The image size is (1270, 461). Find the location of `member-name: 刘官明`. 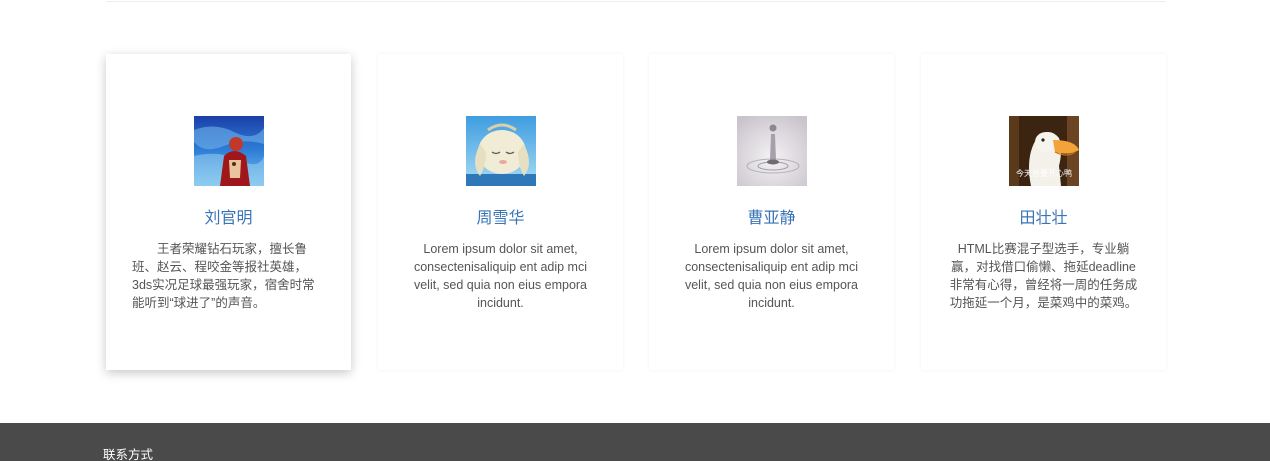

member-name: 刘官明 is located at coordinates (228, 218).